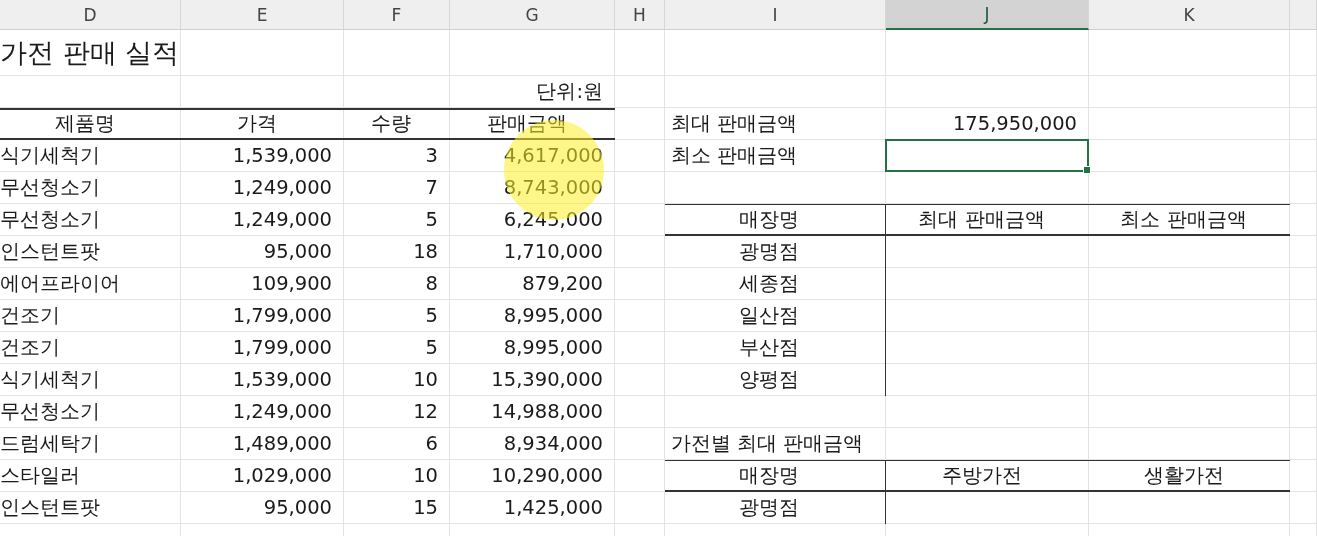 This screenshot has width=1317, height=536. I want to click on column-heading: 가격, so click(256, 124).